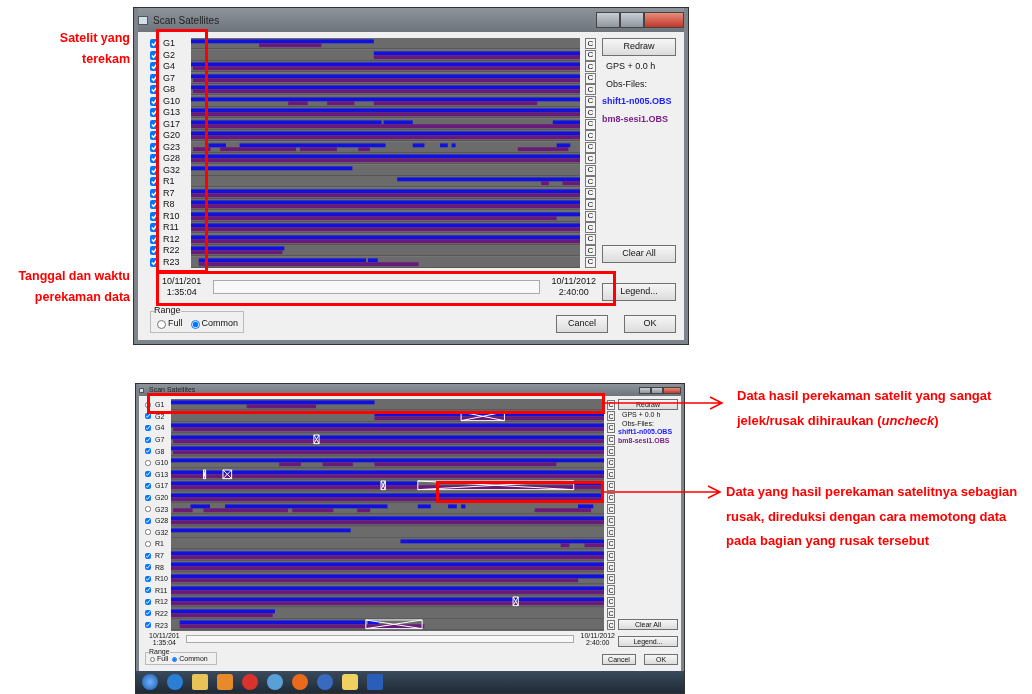  Describe the element at coordinates (639, 47) in the screenshot. I see `redraw-button: Redraw` at that location.